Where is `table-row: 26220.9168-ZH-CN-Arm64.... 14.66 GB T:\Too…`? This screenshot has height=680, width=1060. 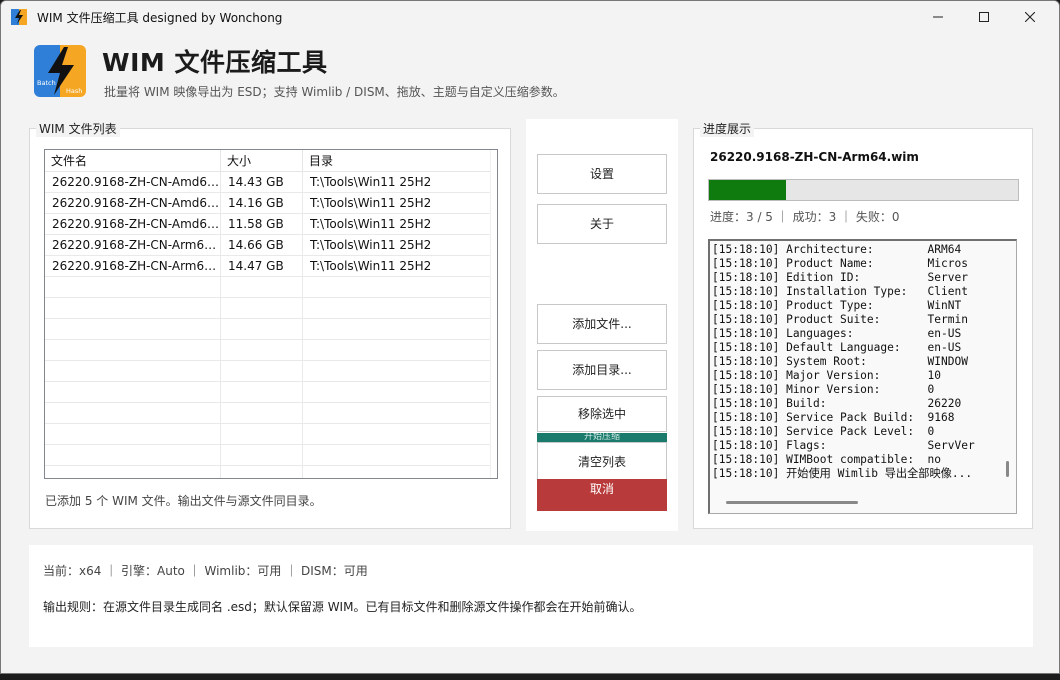
table-row: 26220.9168-ZH-CN-Arm64.... 14.66 GB T:\Too… is located at coordinates (268, 245).